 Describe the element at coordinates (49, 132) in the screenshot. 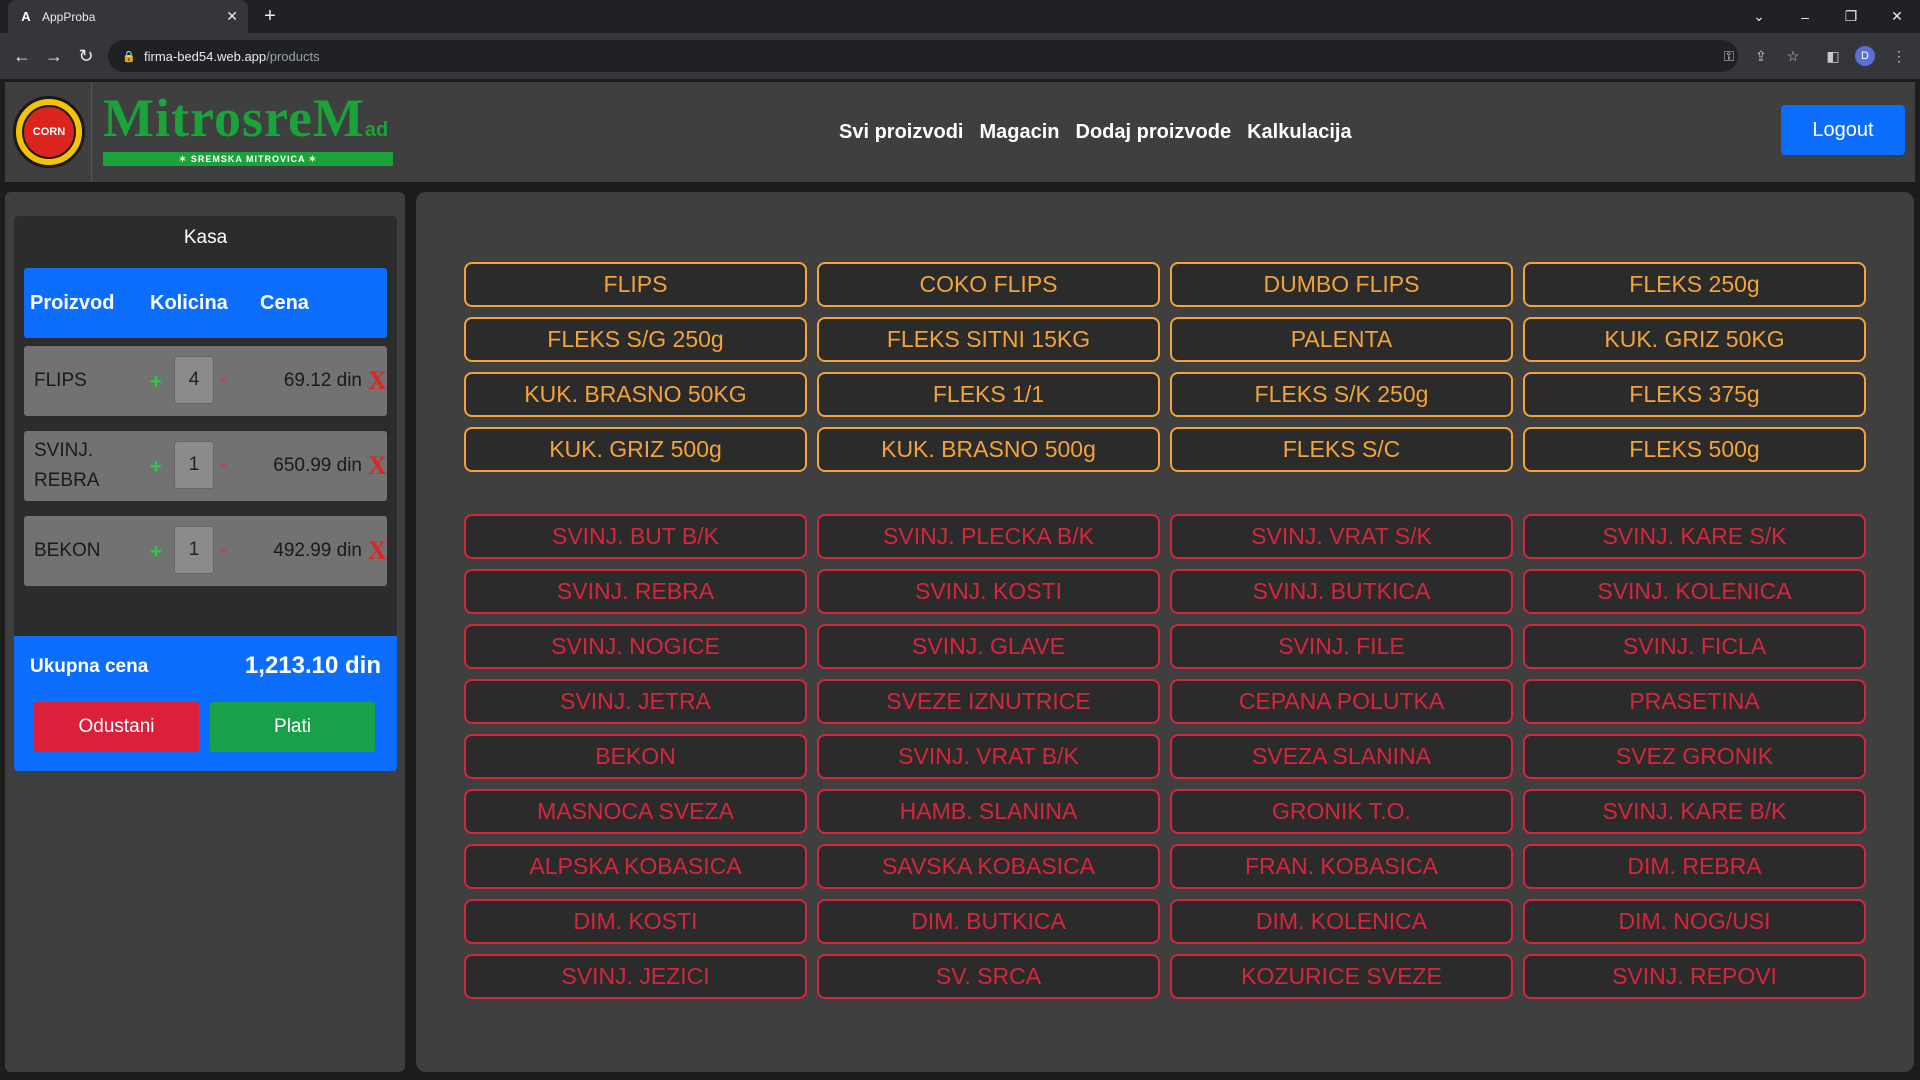

I see `corn-logo-text: CORN` at that location.